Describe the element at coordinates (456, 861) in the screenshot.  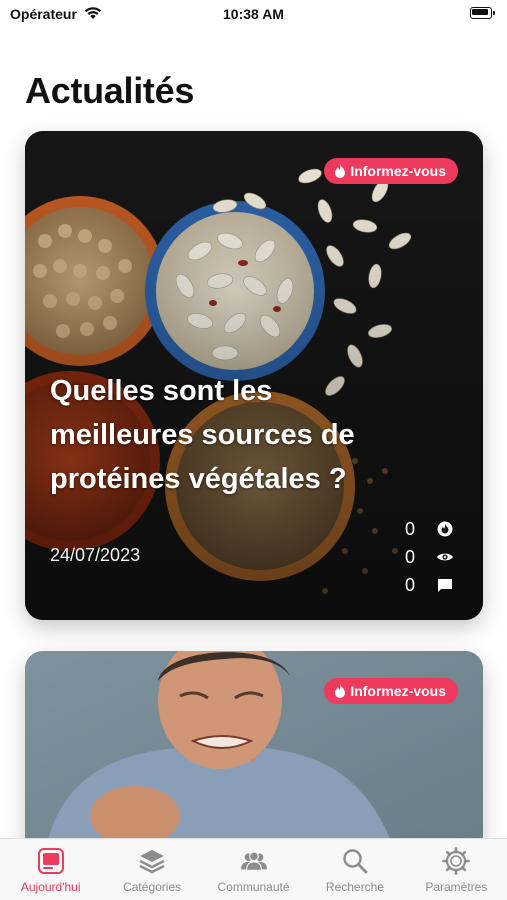
I see `gear-icon` at that location.